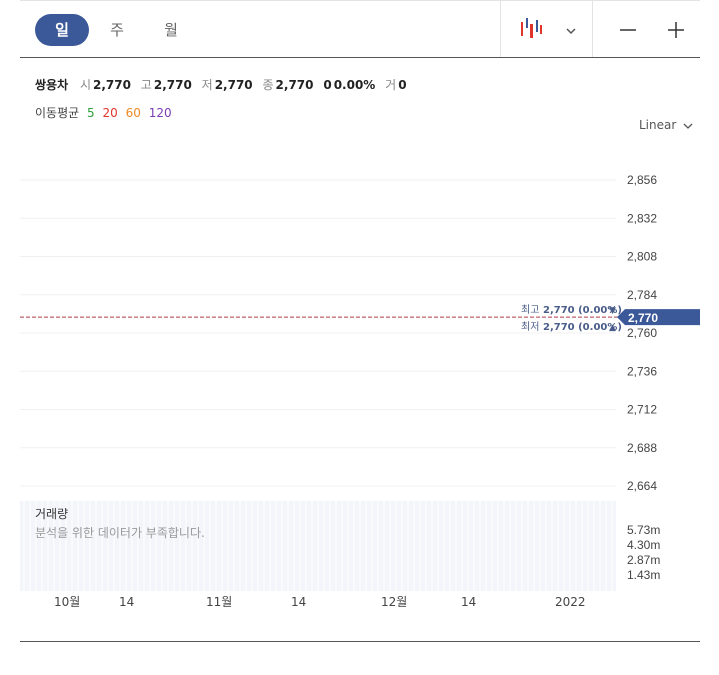 The image size is (719, 675). Describe the element at coordinates (67, 602) in the screenshot. I see `x-tick-label: 10월` at that location.